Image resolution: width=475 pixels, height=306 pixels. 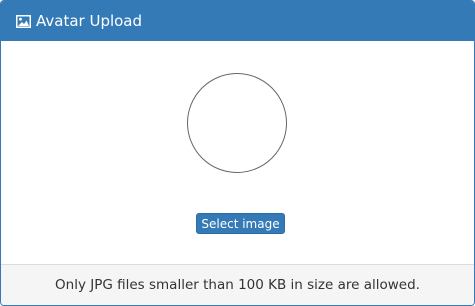 What do you see at coordinates (237, 21) in the screenshot?
I see `panel-heading: Avatar Upload` at bounding box center [237, 21].